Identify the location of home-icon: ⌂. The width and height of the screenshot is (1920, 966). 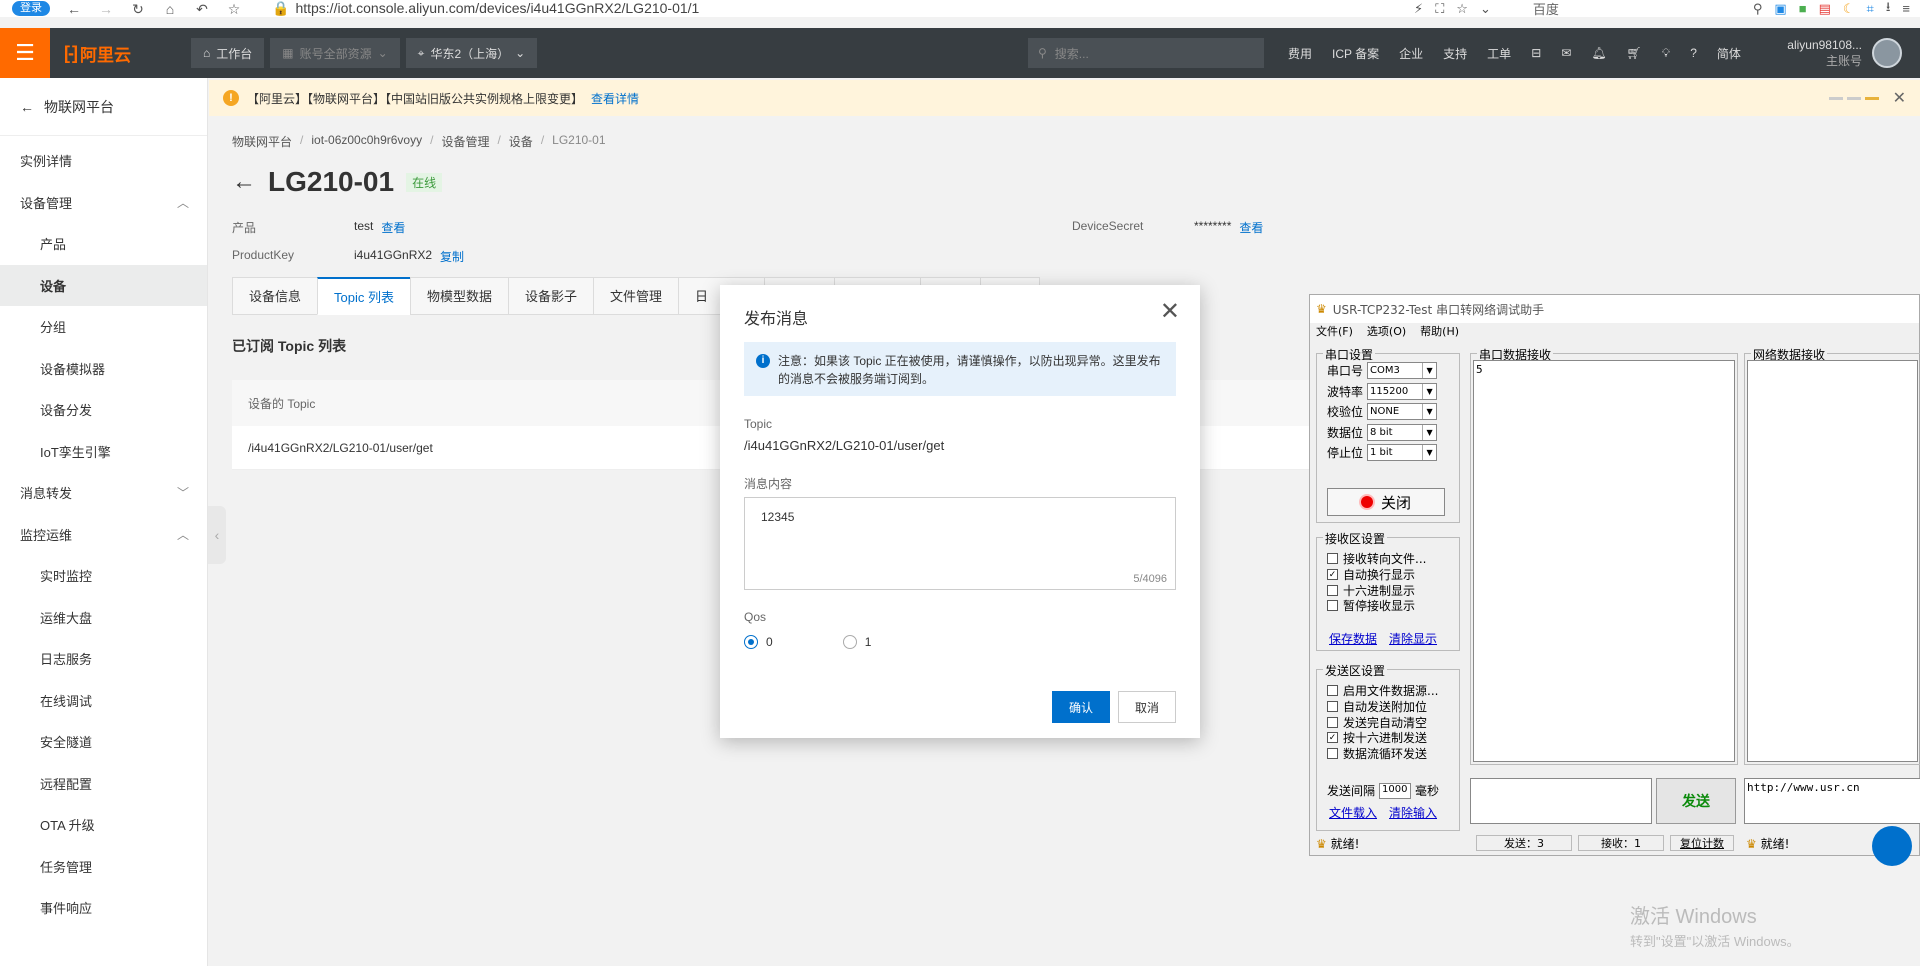
(170, 9).